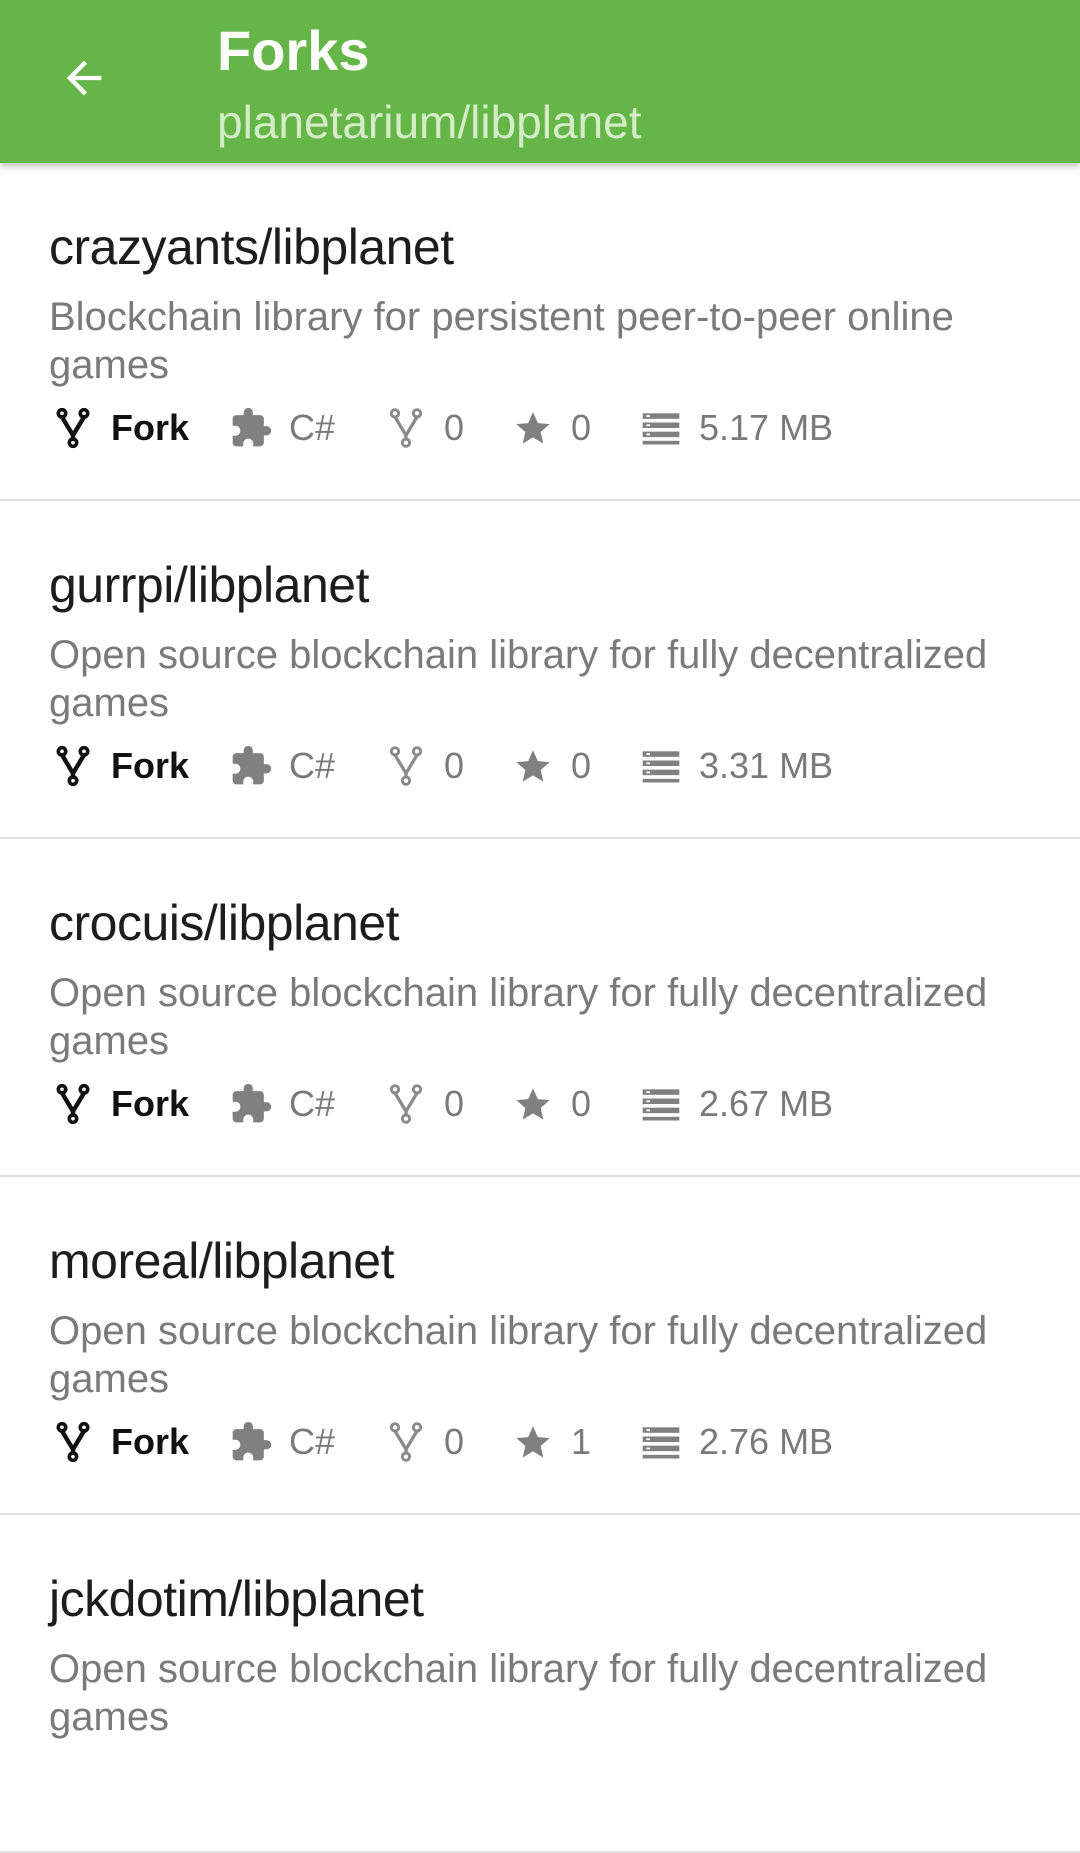 Image resolution: width=1080 pixels, height=1853 pixels. What do you see at coordinates (581, 1441) in the screenshot?
I see `stars-count: 1` at bounding box center [581, 1441].